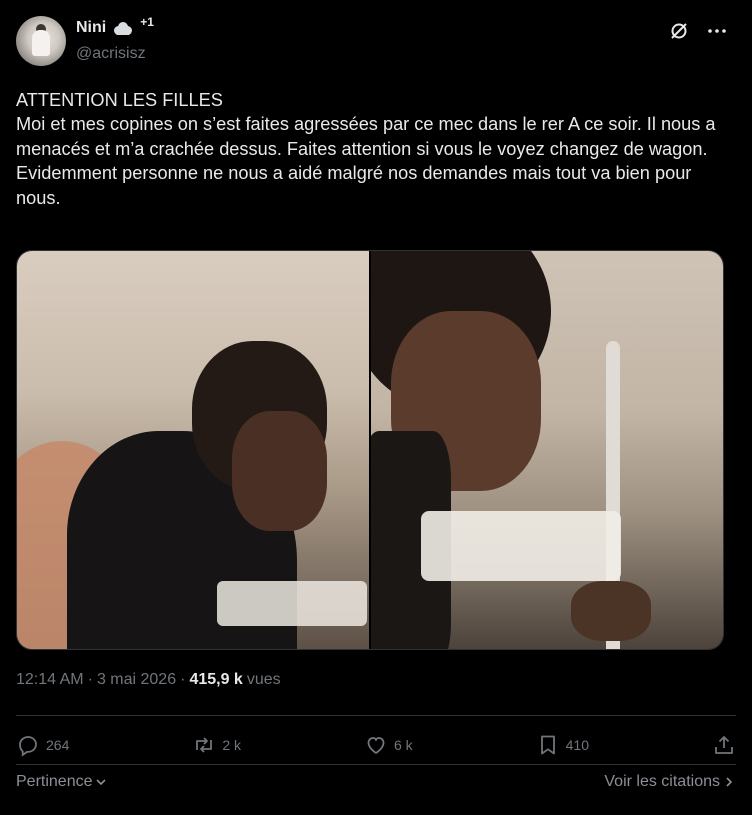 This screenshot has height=815, width=752. I want to click on views-count: 415,9 k, so click(216, 679).